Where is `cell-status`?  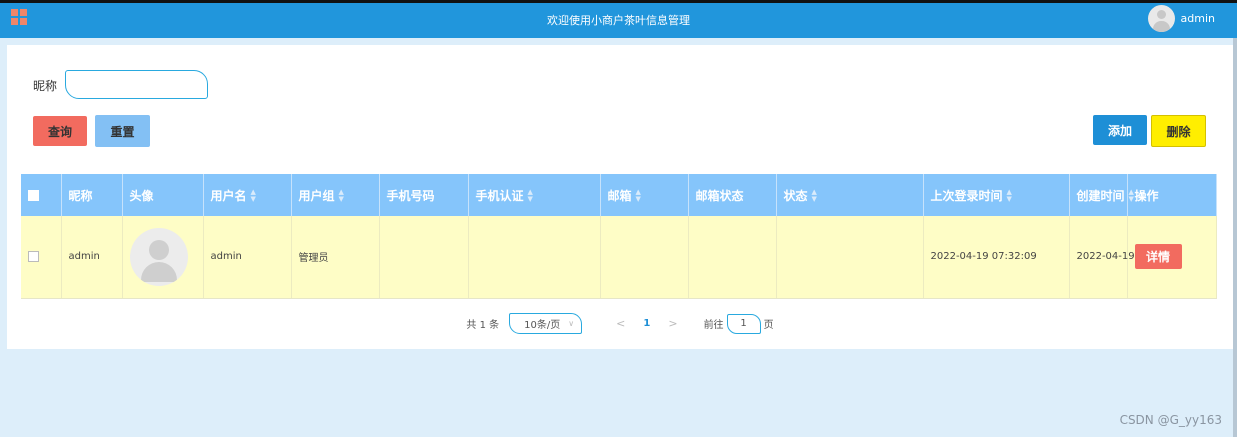
cell-status is located at coordinates (850, 257).